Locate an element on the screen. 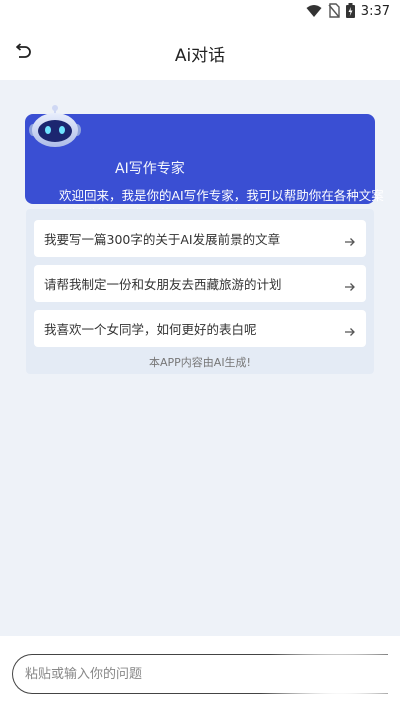 The image size is (400, 712). question-input-box is located at coordinates (200, 674).